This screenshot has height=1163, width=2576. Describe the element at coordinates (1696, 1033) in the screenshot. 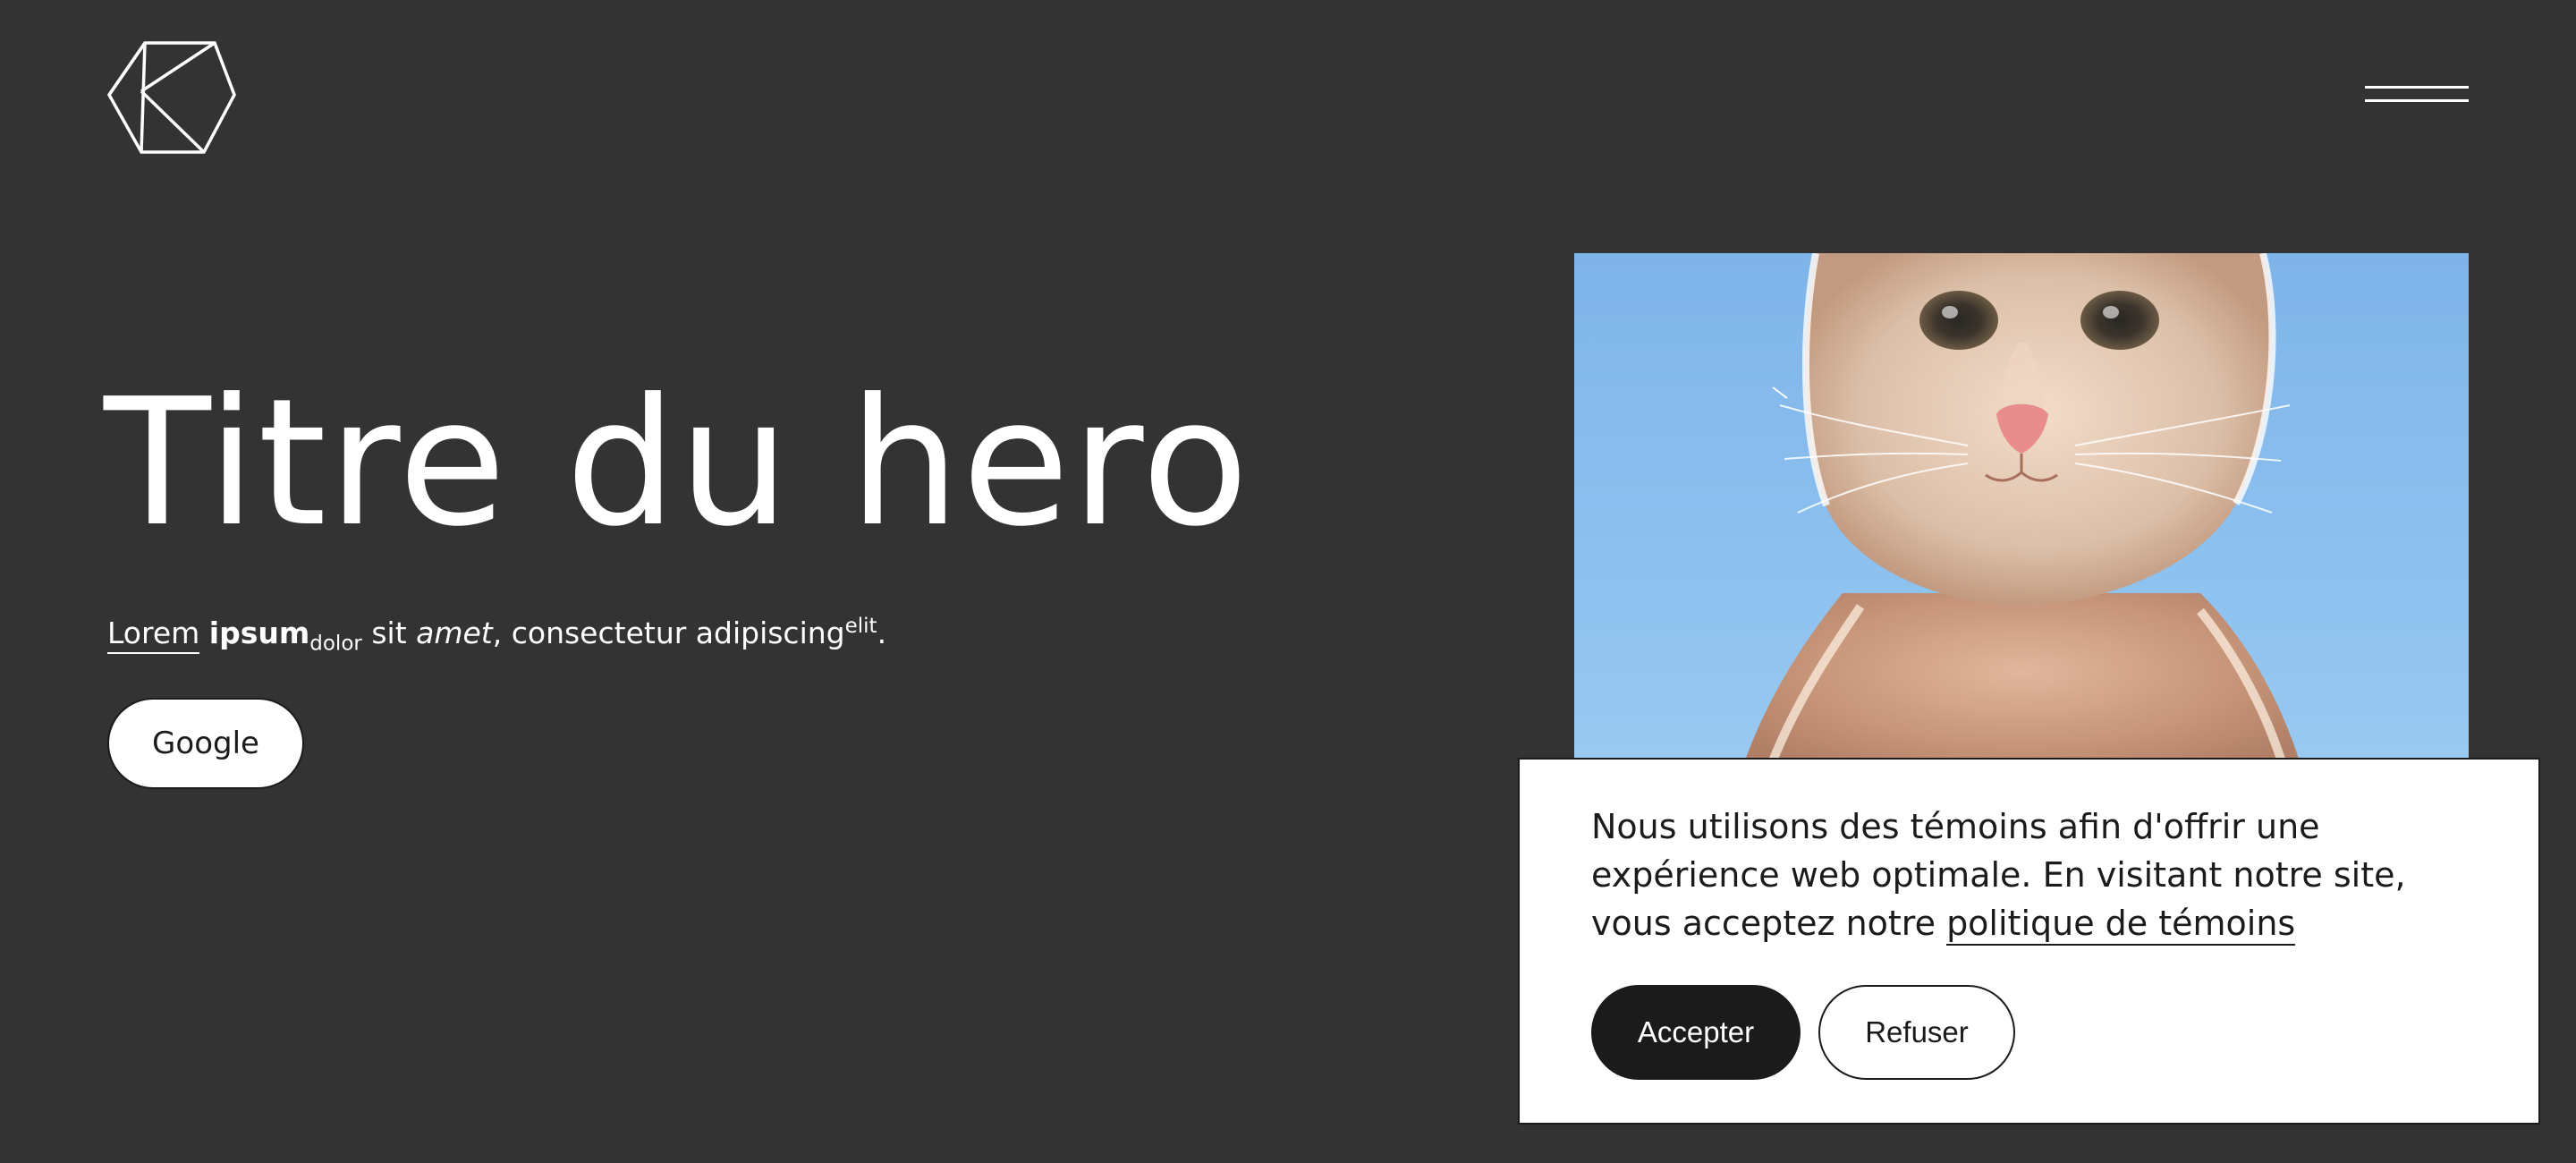

I see `accept-button: Accepter` at that location.